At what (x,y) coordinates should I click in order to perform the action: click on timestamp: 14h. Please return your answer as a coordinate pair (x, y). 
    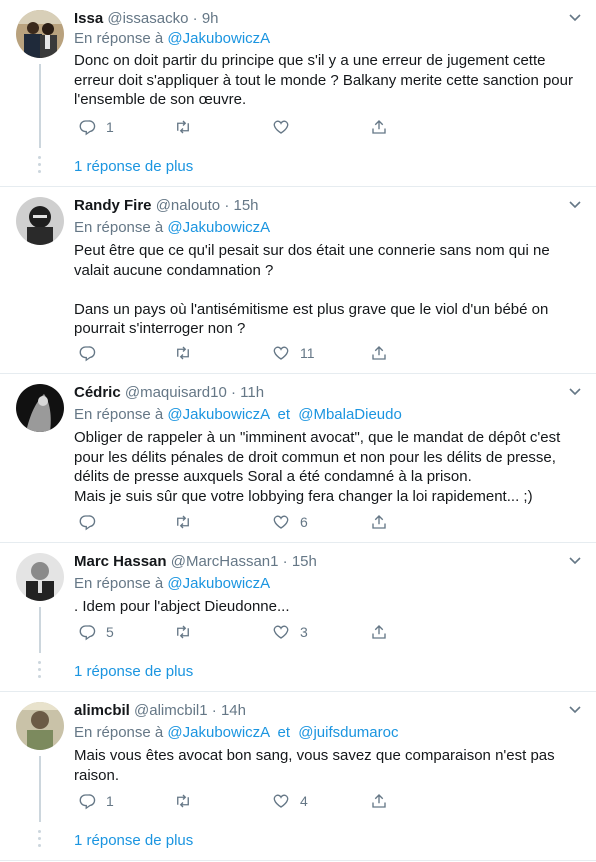
    Looking at the image, I should click on (233, 710).